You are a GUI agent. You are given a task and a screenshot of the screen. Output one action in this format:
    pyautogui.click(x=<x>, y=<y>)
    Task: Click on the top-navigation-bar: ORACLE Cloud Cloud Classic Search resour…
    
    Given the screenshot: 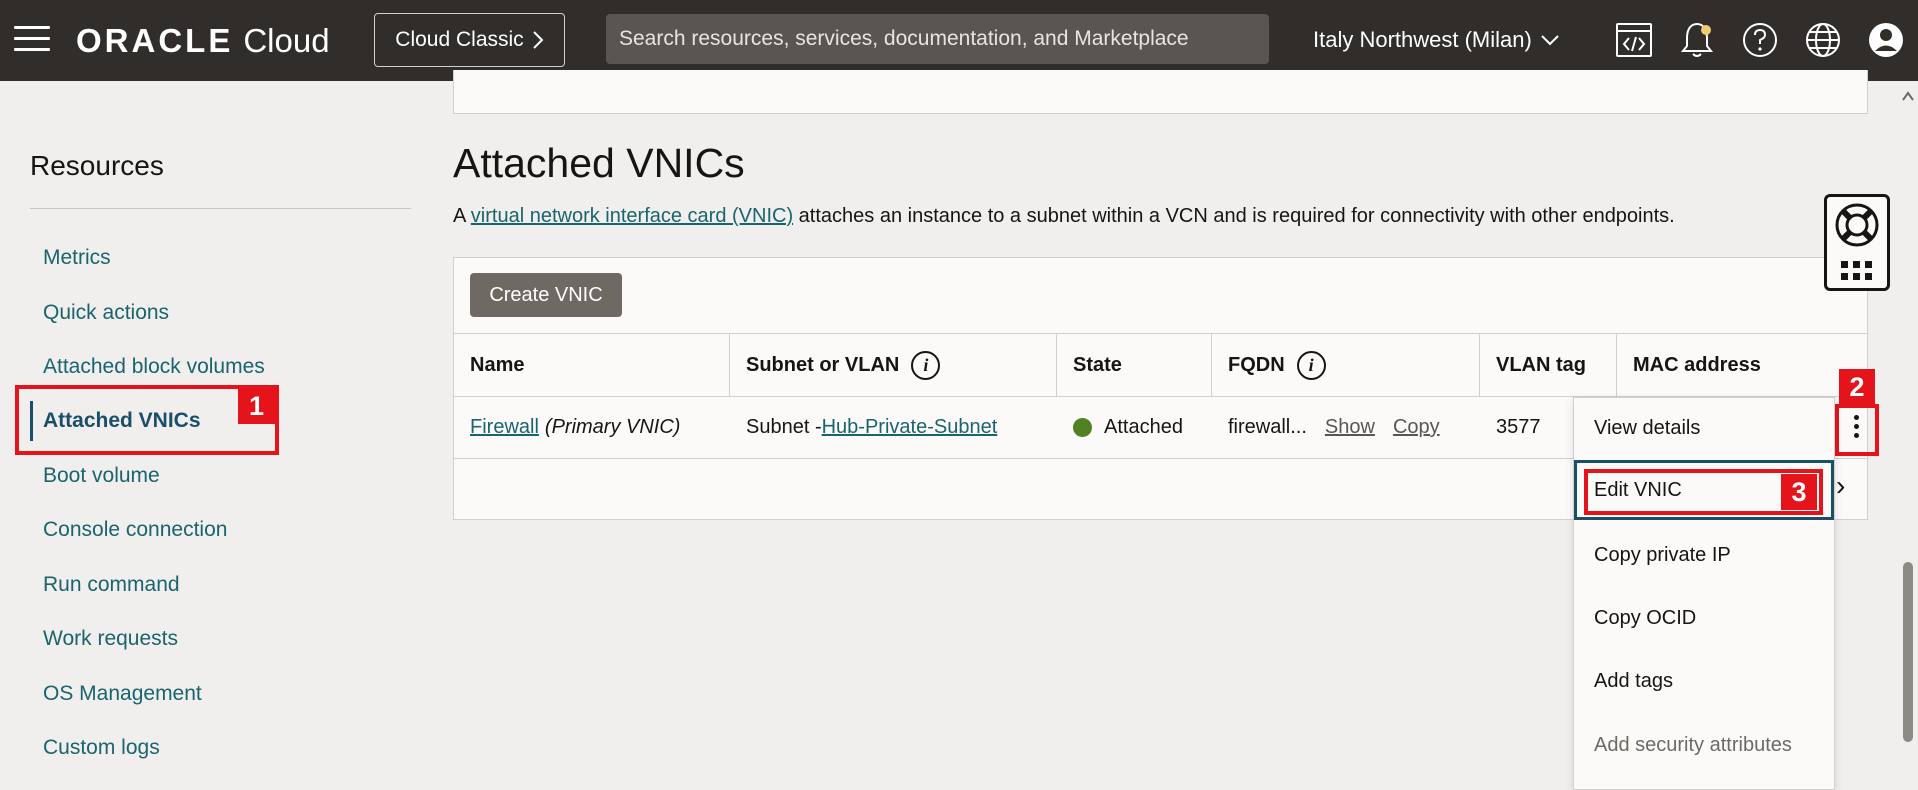 What is the action you would take?
    pyautogui.click(x=959, y=40)
    